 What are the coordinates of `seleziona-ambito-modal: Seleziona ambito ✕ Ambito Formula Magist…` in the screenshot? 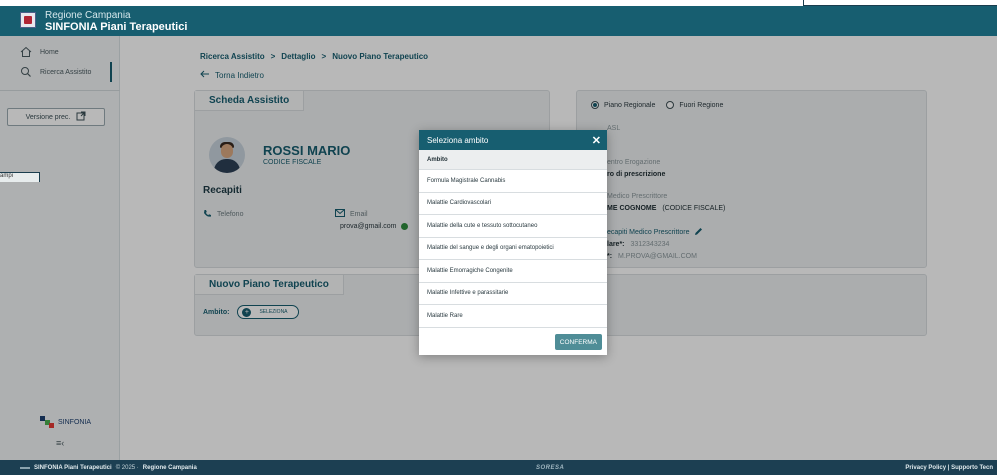 It's located at (513, 242).